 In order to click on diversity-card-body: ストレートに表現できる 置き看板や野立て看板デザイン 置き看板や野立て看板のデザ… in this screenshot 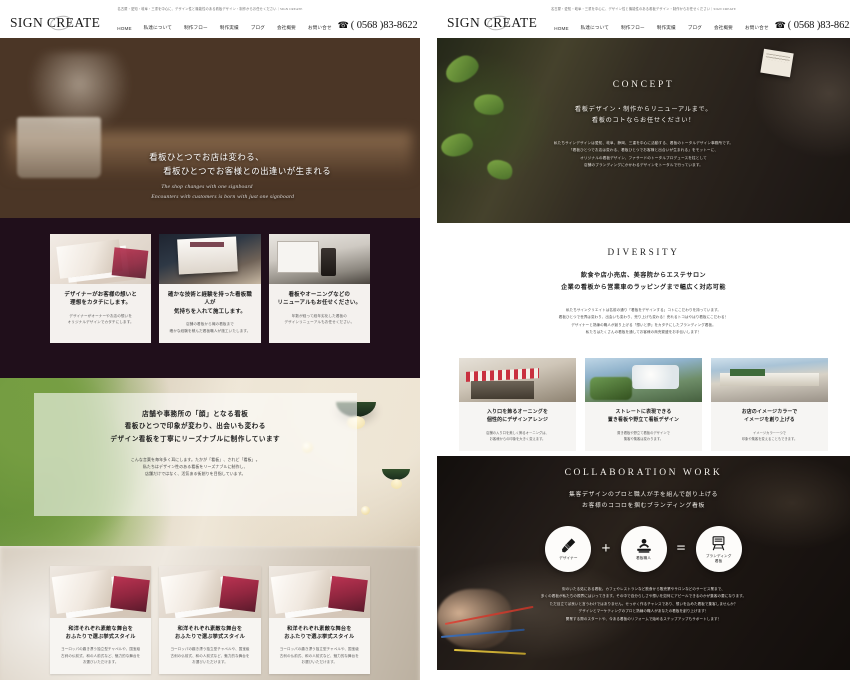, I will do `click(643, 426)`.